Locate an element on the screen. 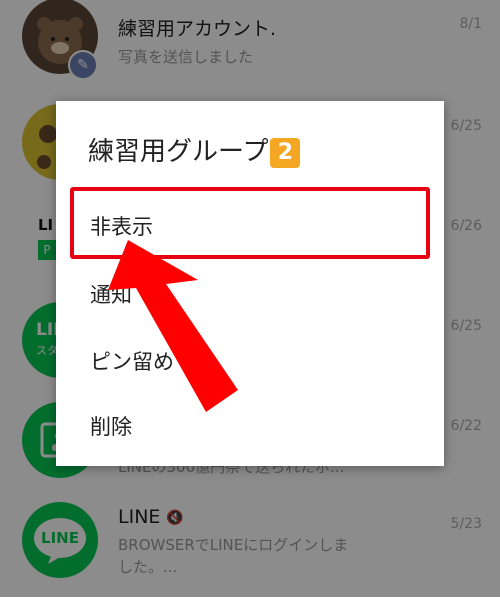 This screenshot has height=598, width=500. dialog-title-text: 練習用グループ is located at coordinates (178, 152).